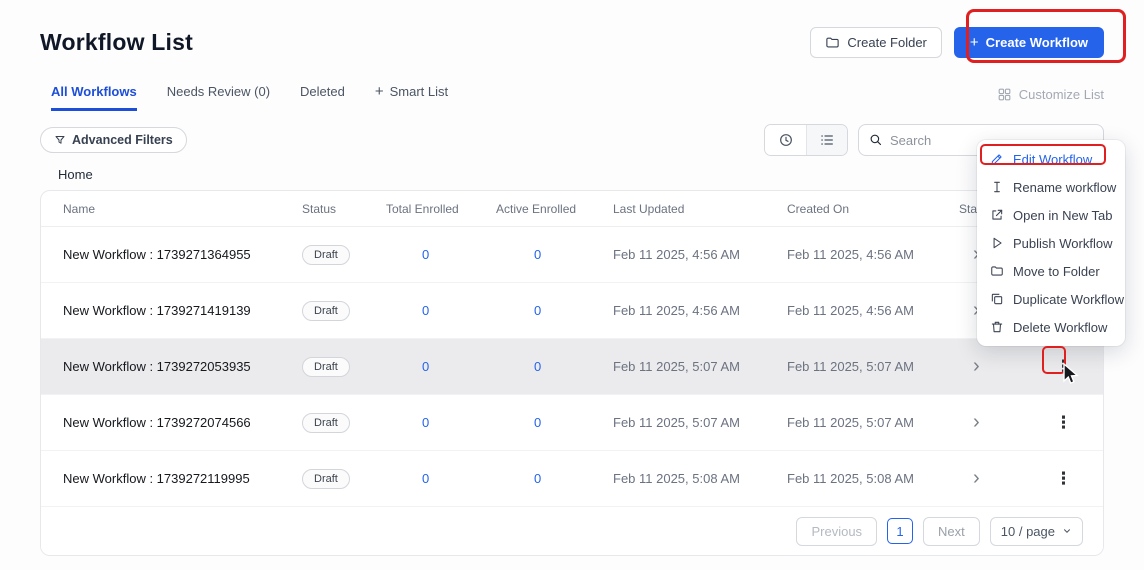 The image size is (1144, 570). Describe the element at coordinates (1065, 187) in the screenshot. I see `menu-item-label: Rename workflow` at that location.